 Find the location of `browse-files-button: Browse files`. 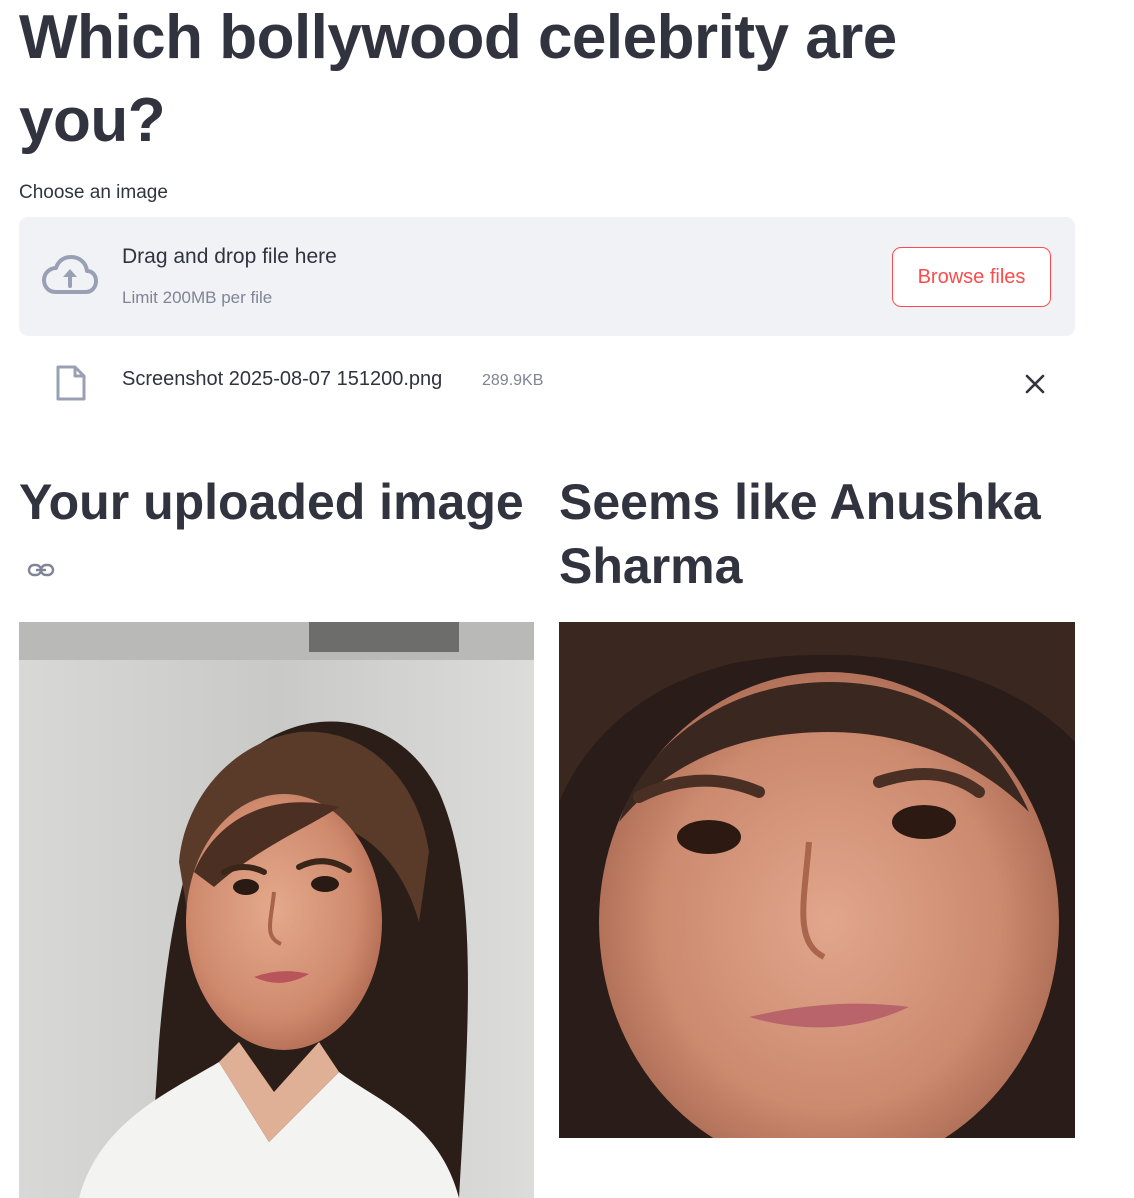

browse-files-button: Browse files is located at coordinates (971, 277).